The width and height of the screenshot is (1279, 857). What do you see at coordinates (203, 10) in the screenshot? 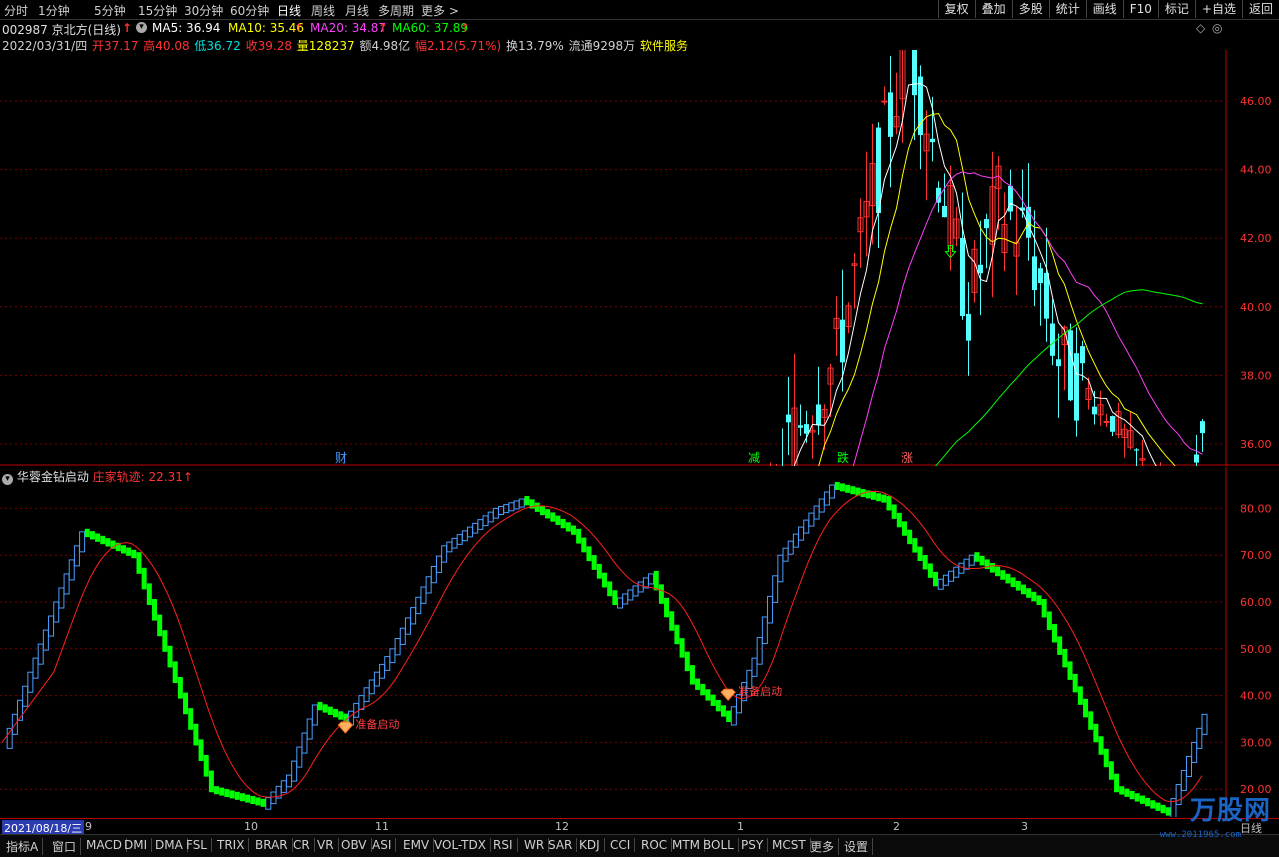
I see `tab-30min: 30分钟` at bounding box center [203, 10].